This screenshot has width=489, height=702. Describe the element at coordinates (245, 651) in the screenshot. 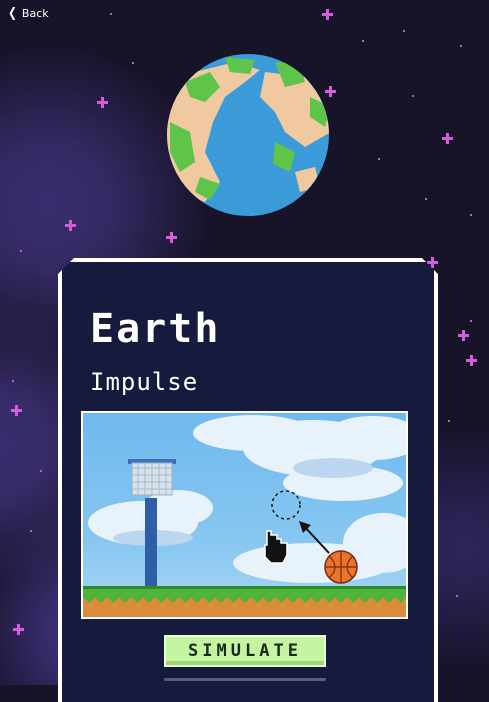

I see `simulate-button: SIMULATE` at that location.